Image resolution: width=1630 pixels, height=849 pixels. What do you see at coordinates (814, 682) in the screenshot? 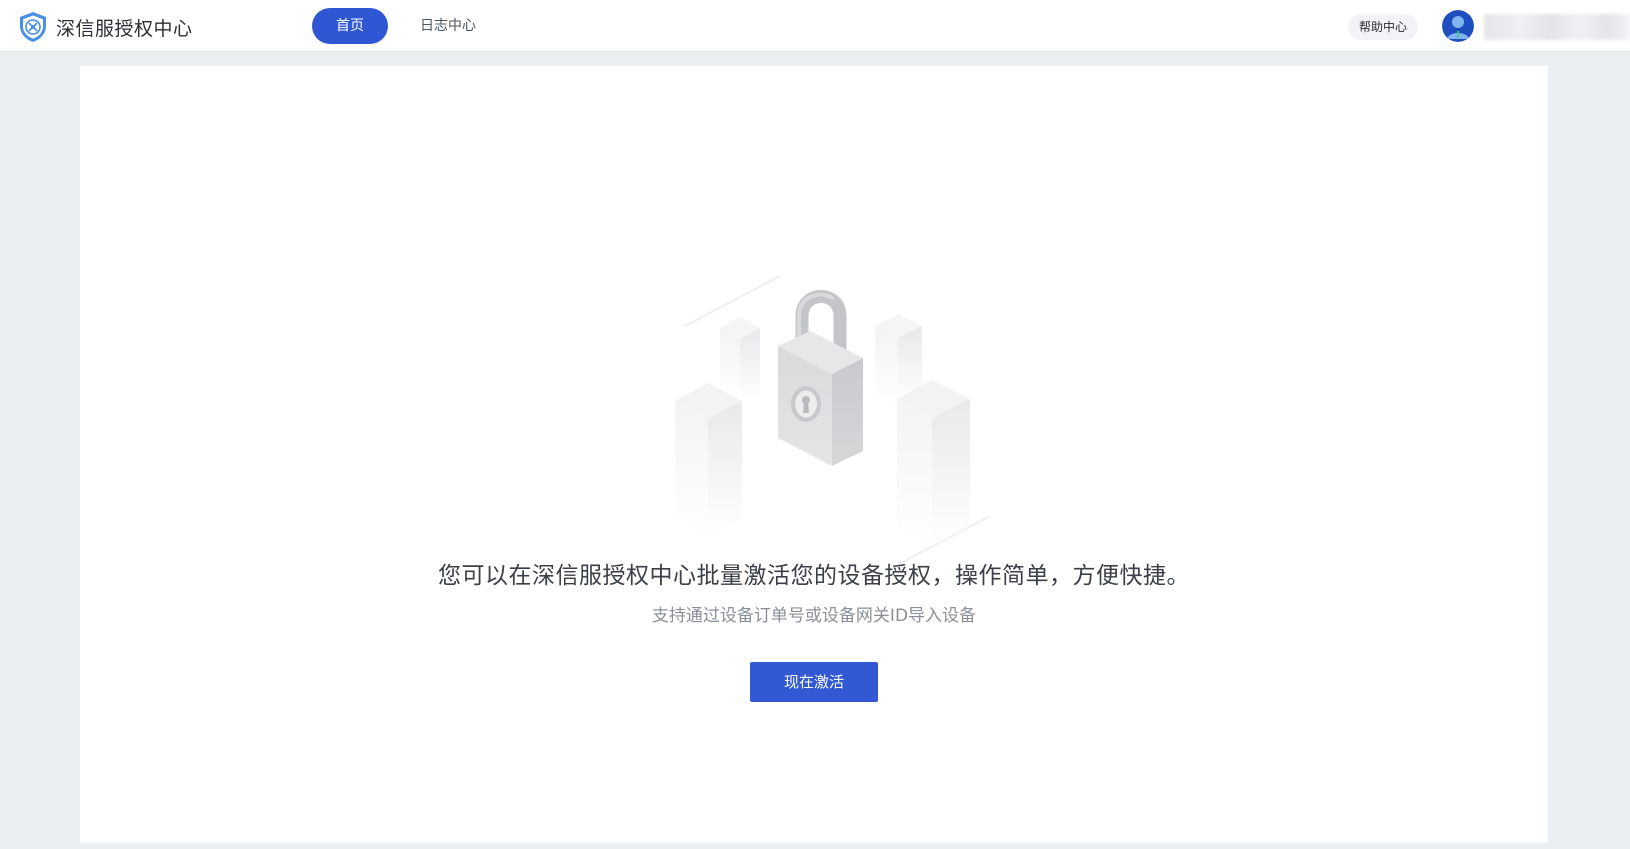
I see `activate-now-button: 现在激活` at bounding box center [814, 682].